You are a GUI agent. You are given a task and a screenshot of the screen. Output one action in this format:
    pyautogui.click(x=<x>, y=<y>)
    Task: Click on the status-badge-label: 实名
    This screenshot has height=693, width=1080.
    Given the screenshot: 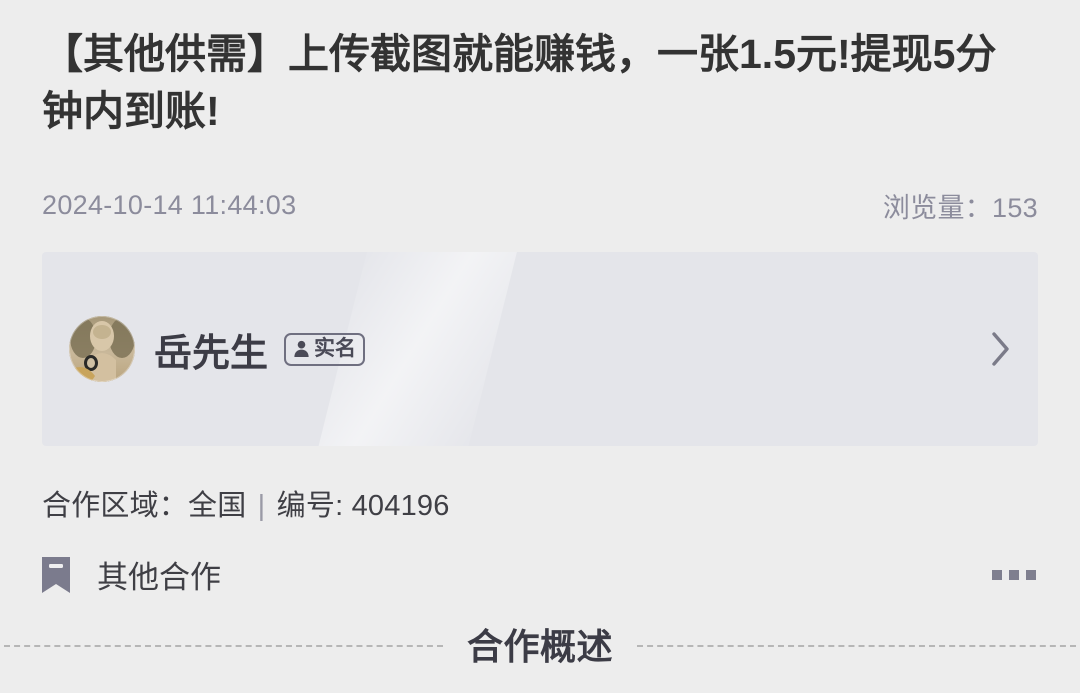 What is the action you would take?
    pyautogui.click(x=335, y=348)
    